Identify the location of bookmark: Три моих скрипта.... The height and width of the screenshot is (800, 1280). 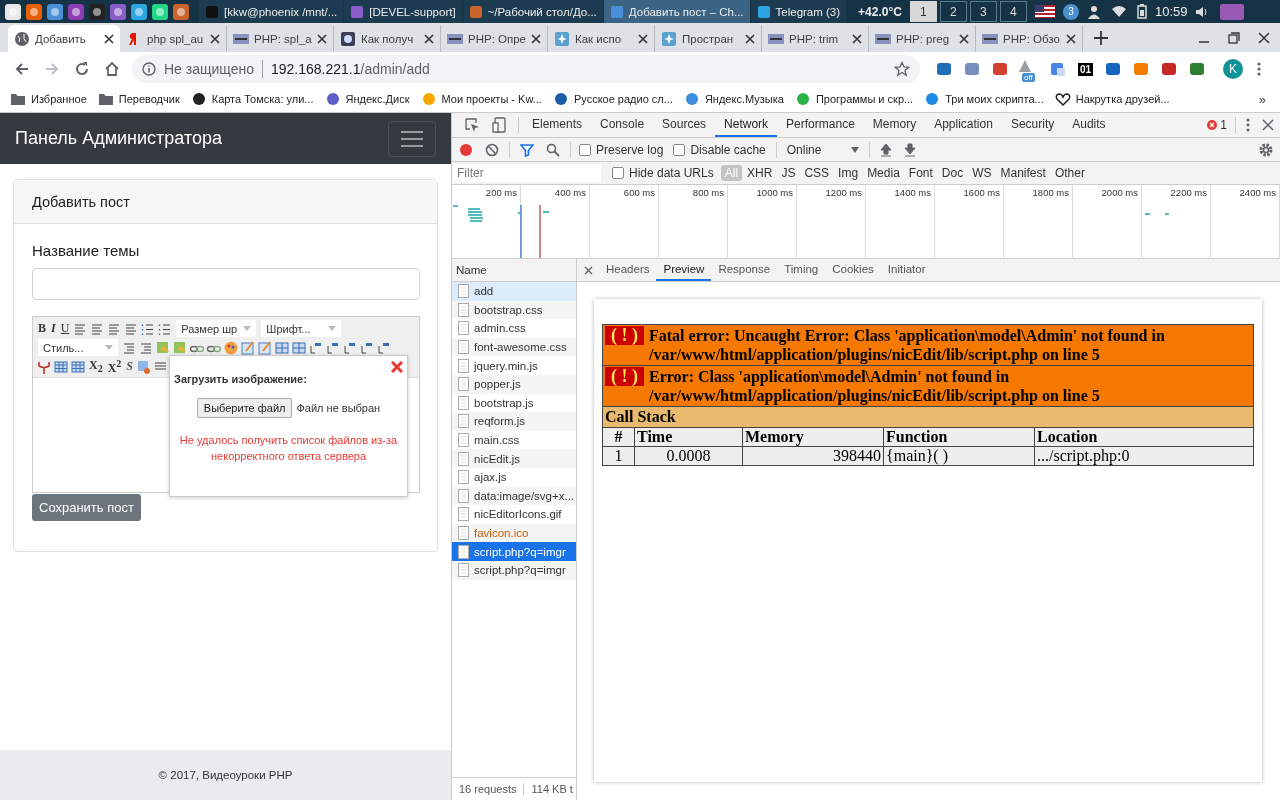
(984, 99).